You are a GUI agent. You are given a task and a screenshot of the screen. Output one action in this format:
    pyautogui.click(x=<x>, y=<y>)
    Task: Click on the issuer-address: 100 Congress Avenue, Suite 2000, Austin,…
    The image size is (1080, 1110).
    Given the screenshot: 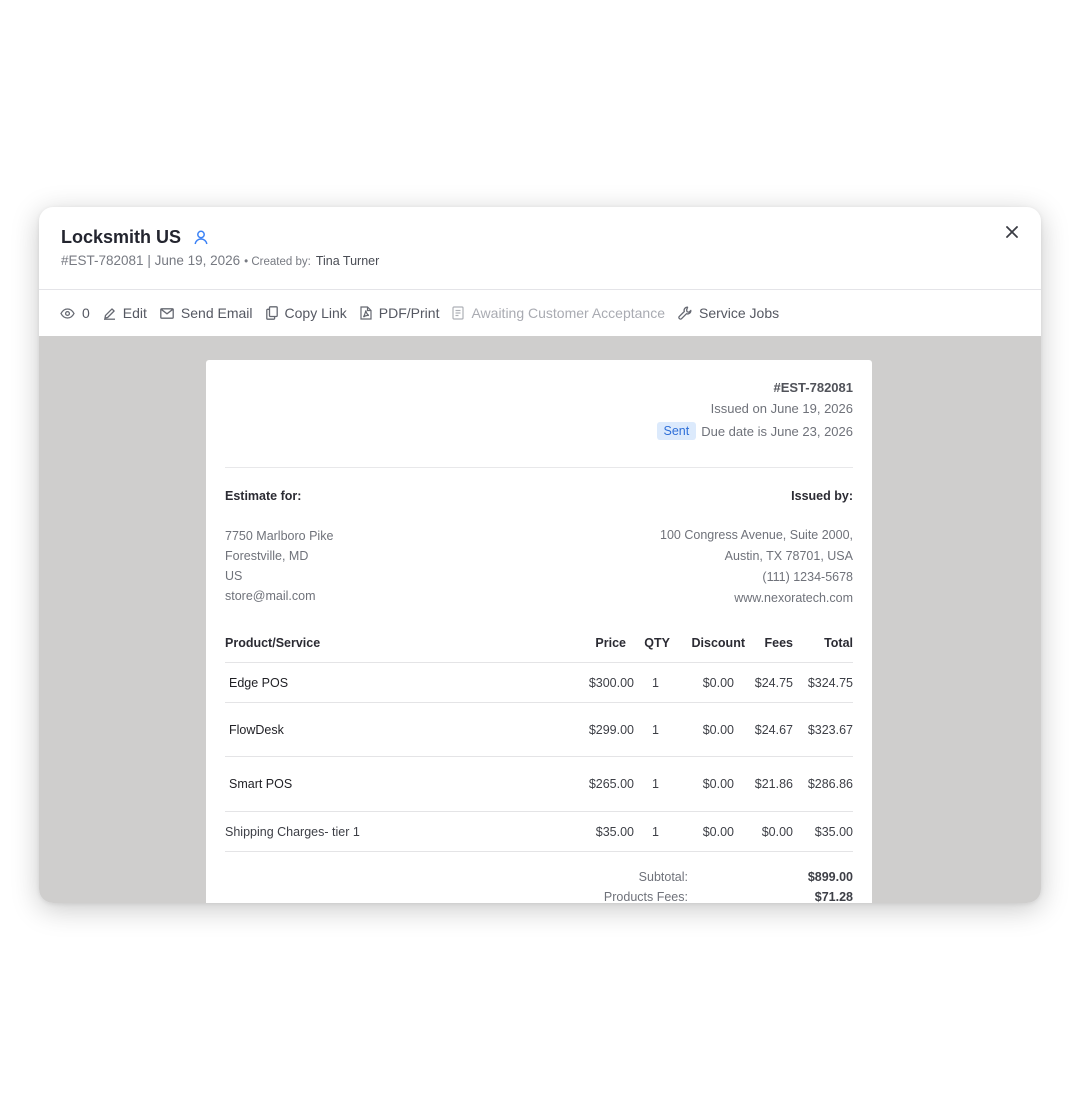 What is the action you would take?
    pyautogui.click(x=756, y=567)
    